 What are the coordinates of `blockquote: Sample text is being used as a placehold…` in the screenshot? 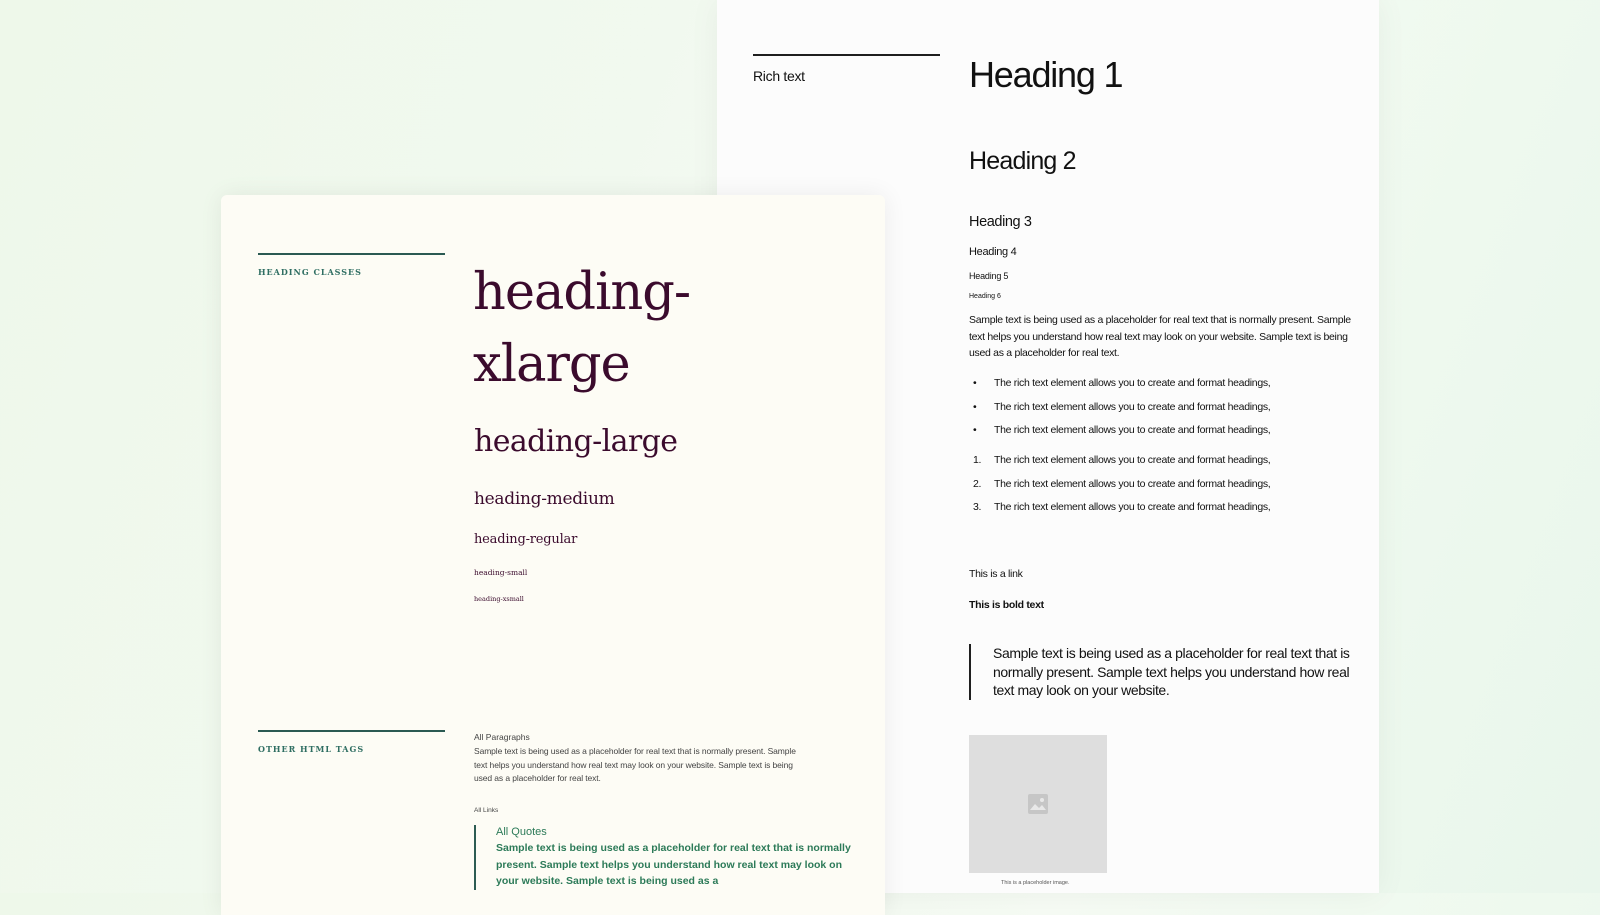 It's located at (1161, 672).